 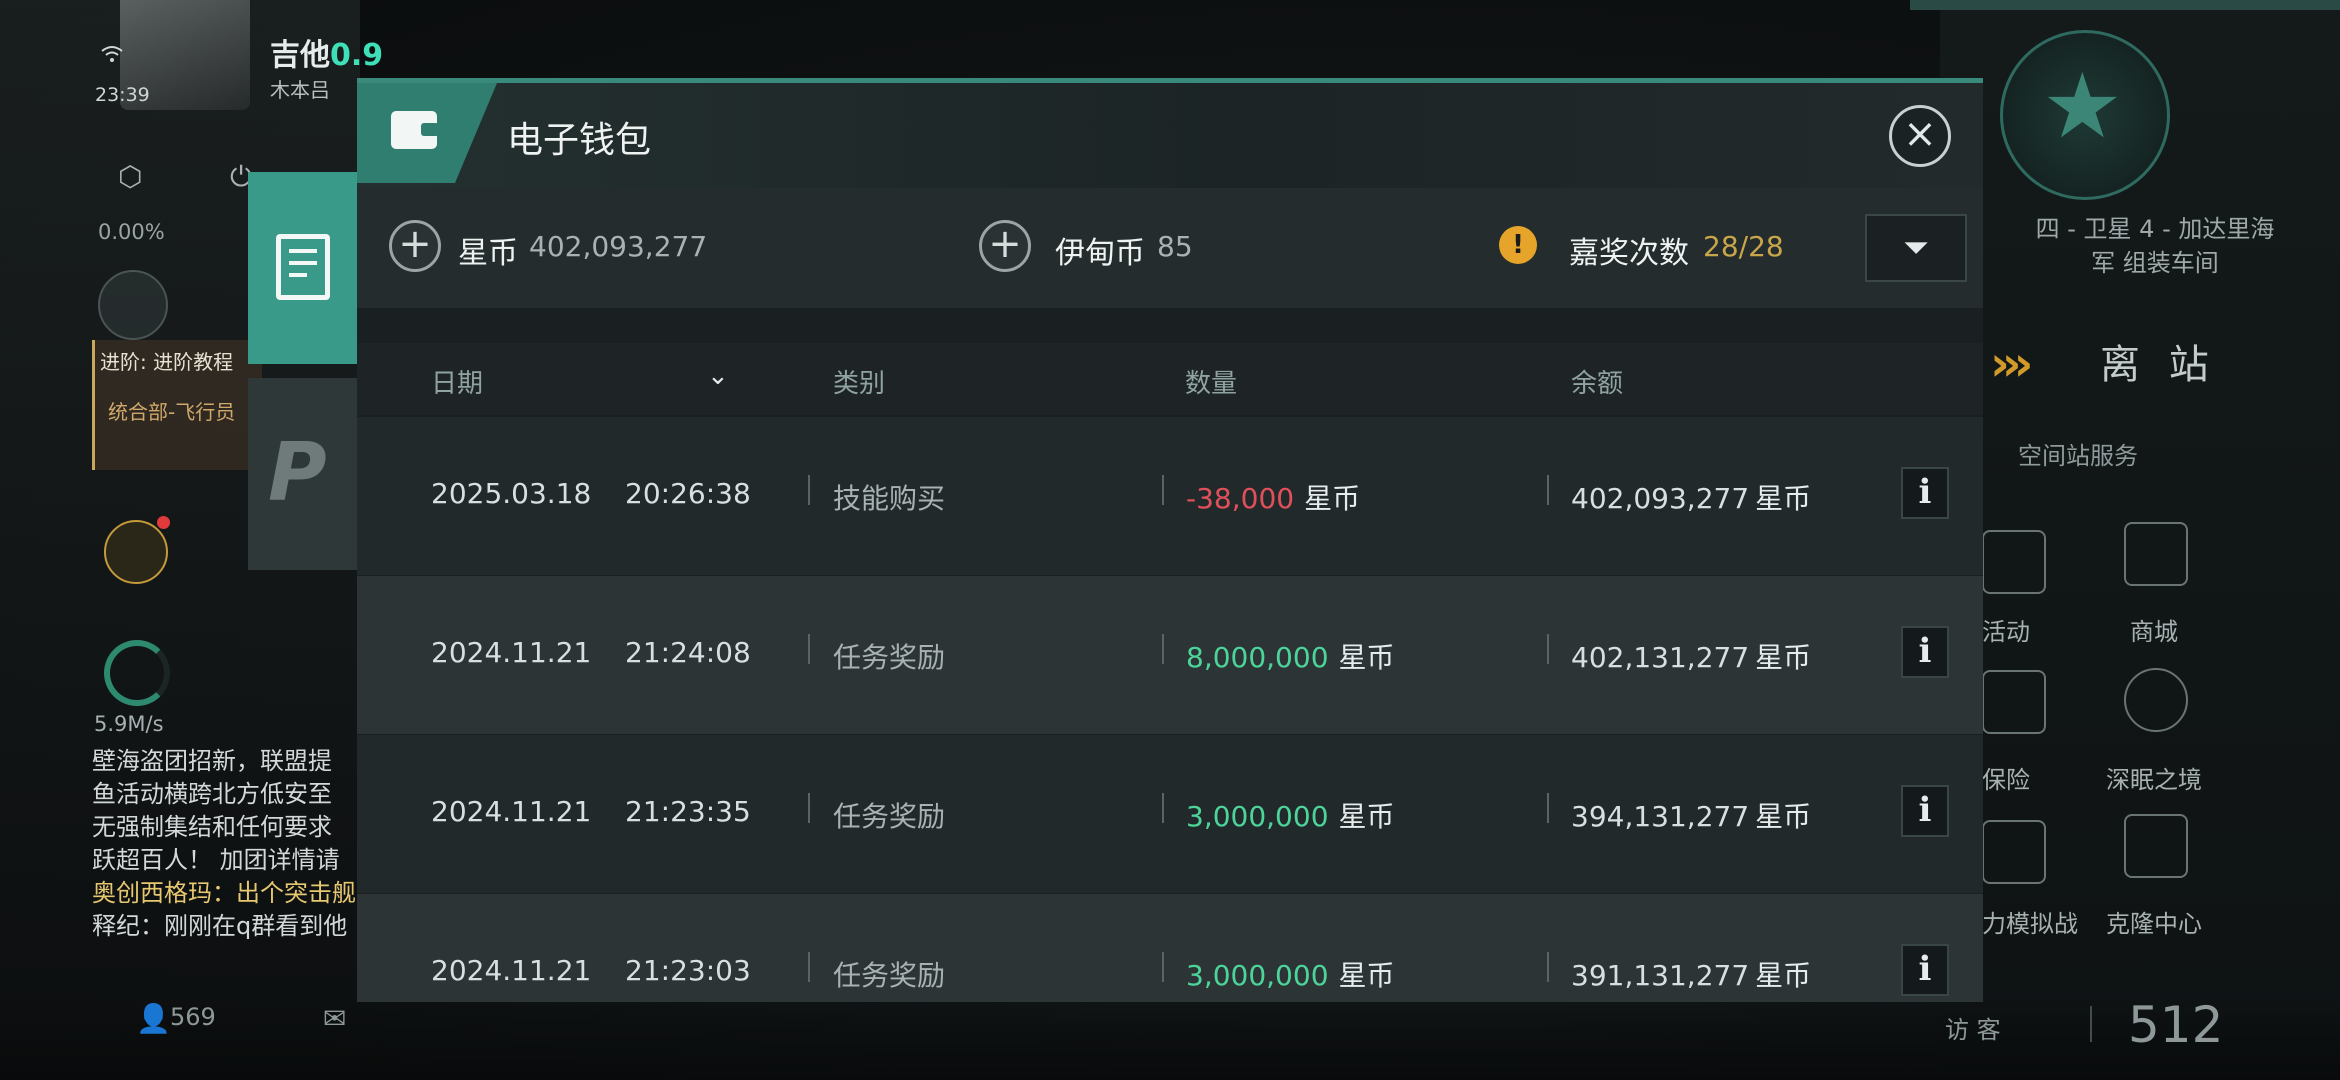 I want to click on add-star-coin-button: +, so click(x=415, y=246).